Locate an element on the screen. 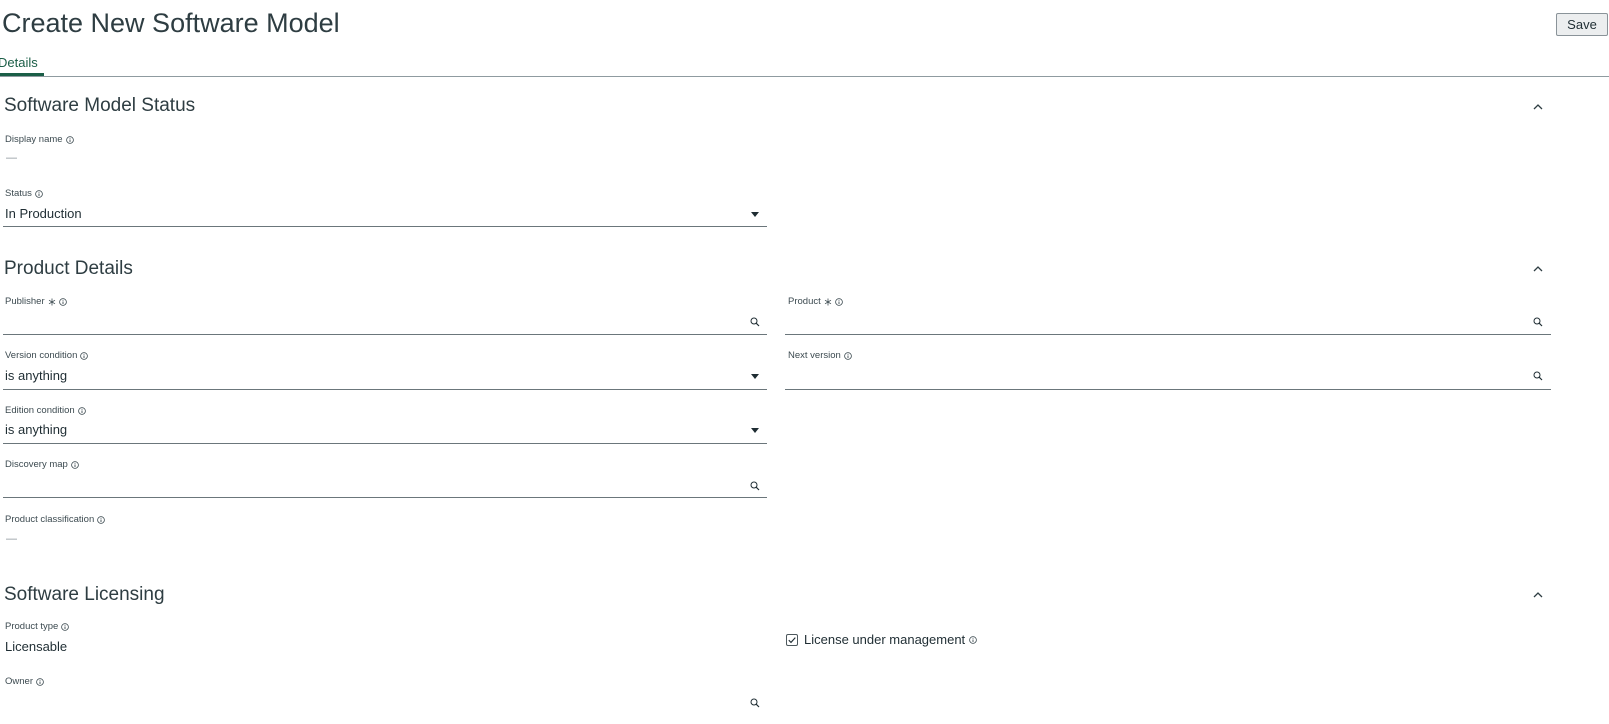 This screenshot has width=1609, height=724. edition-condition-select: is anything is located at coordinates (36, 429).